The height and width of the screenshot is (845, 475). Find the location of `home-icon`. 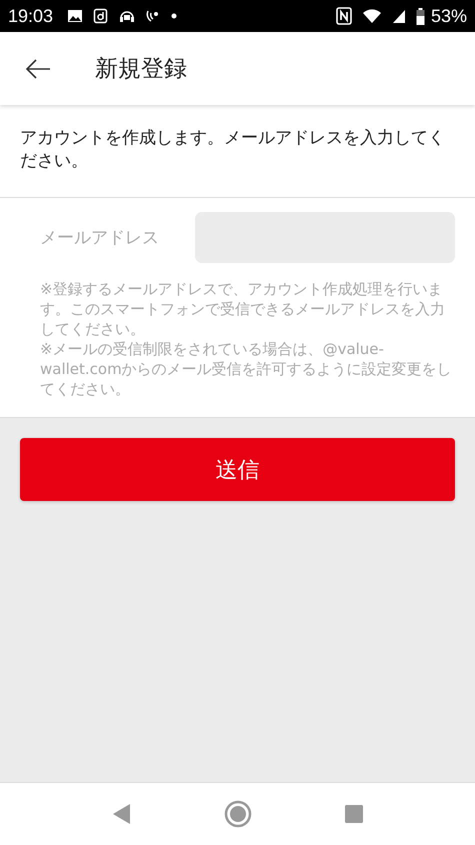

home-icon is located at coordinates (238, 814).